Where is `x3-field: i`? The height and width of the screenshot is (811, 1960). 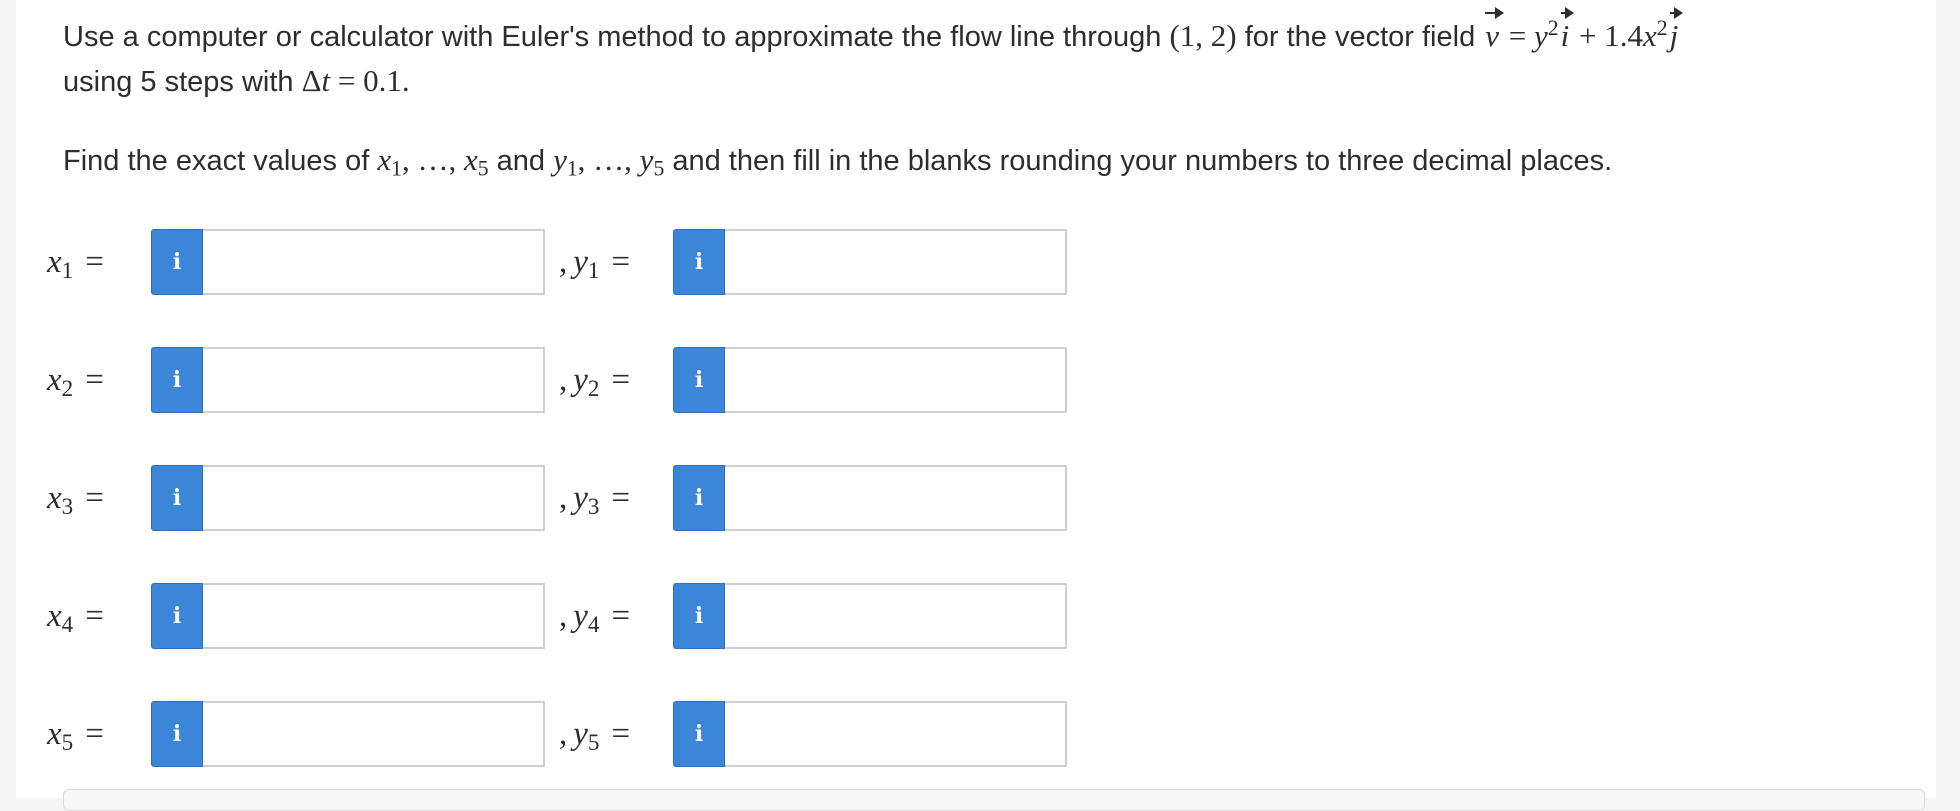
x3-field: i is located at coordinates (348, 498).